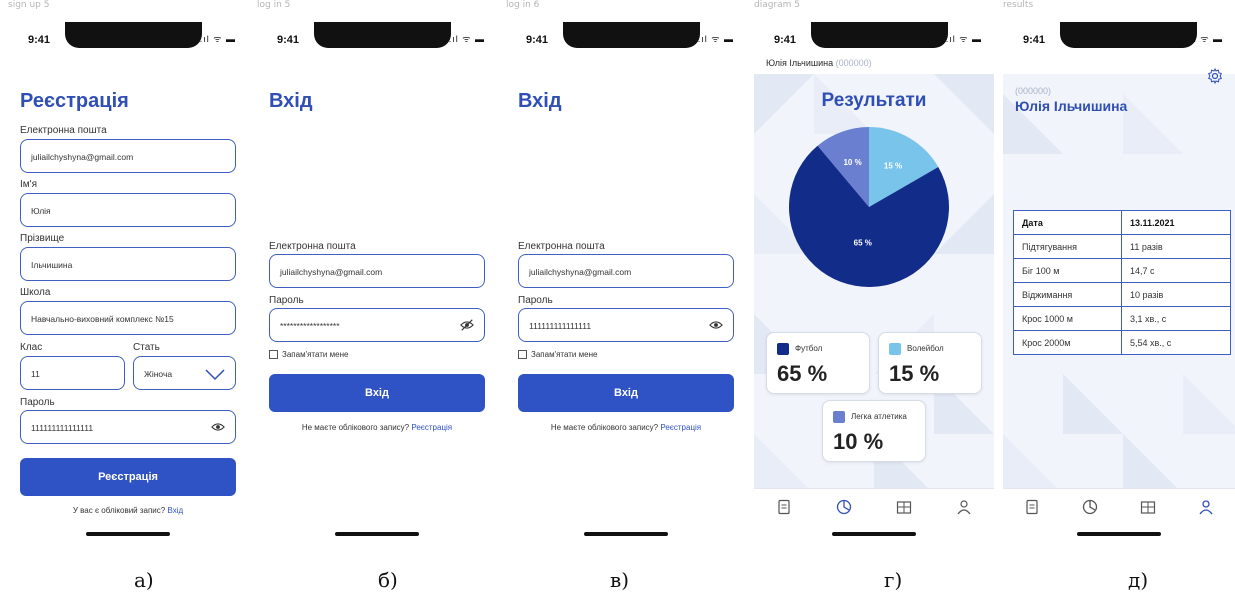 The image size is (1235, 601). I want to click on register-button: Реєстрація, so click(128, 477).